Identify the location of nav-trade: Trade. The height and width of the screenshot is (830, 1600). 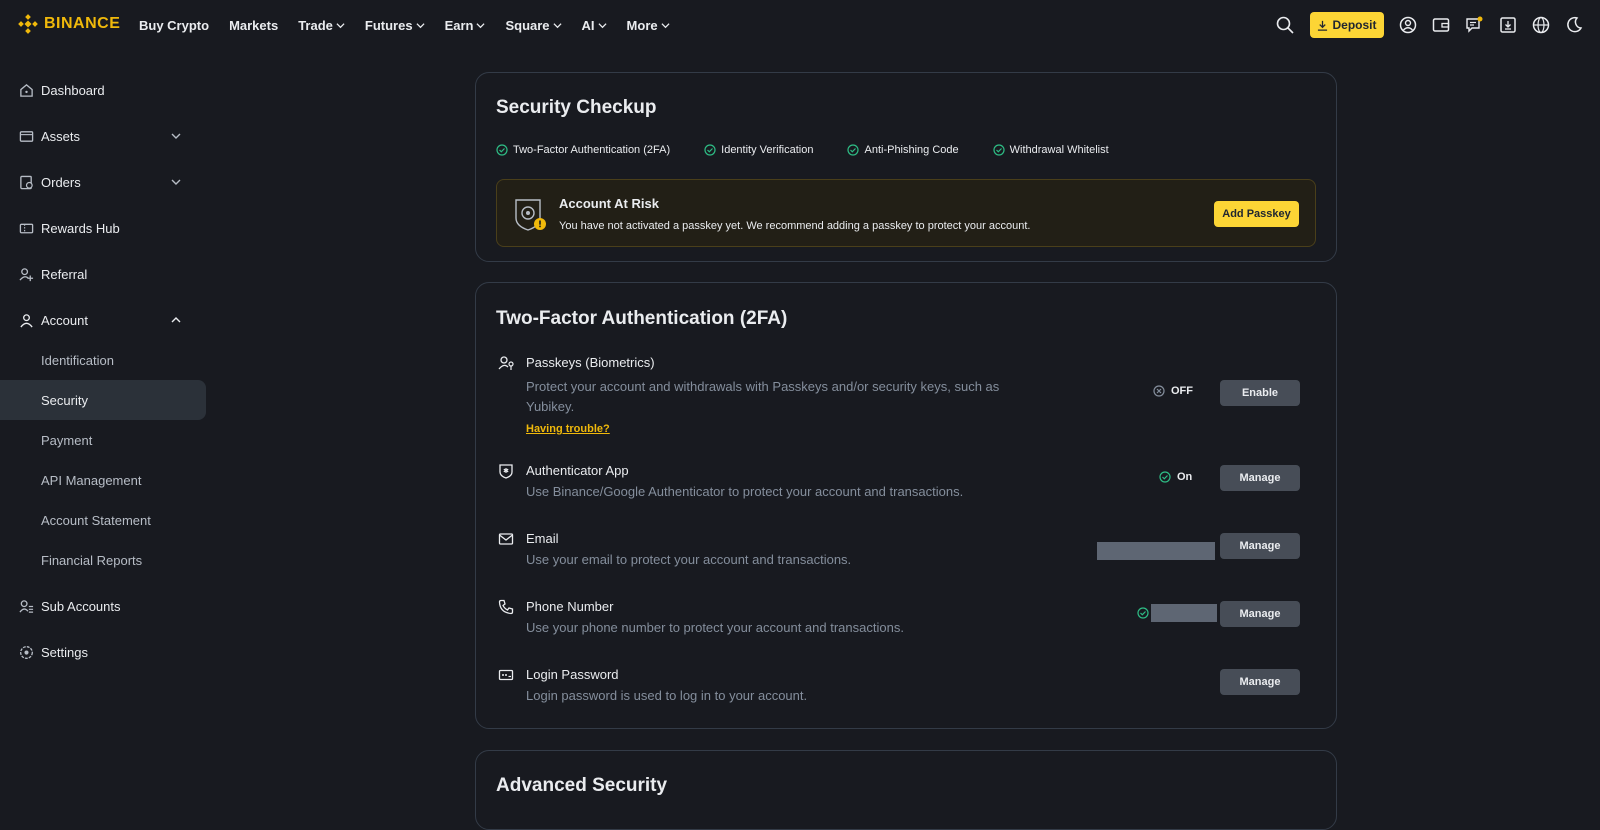
(321, 25).